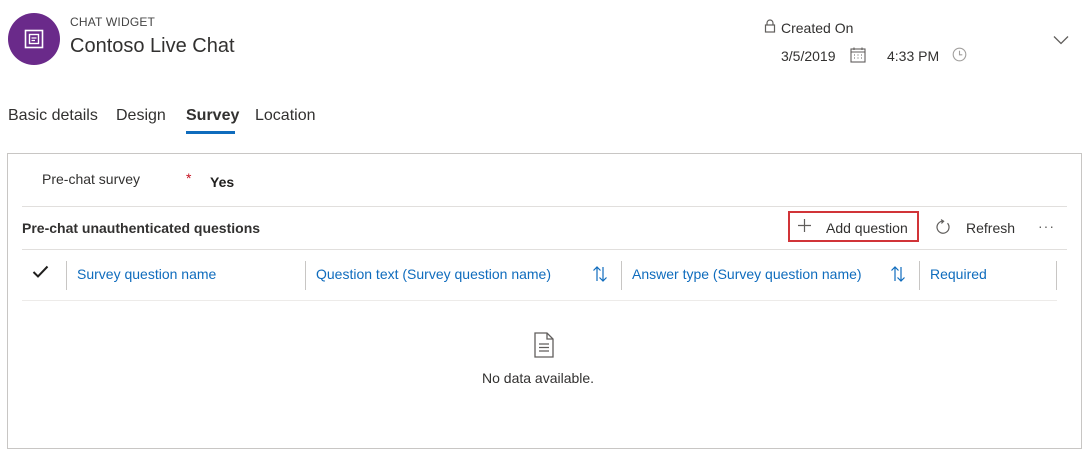 The image size is (1091, 459). Describe the element at coordinates (212, 116) in the screenshot. I see `tab-survey: Survey` at that location.